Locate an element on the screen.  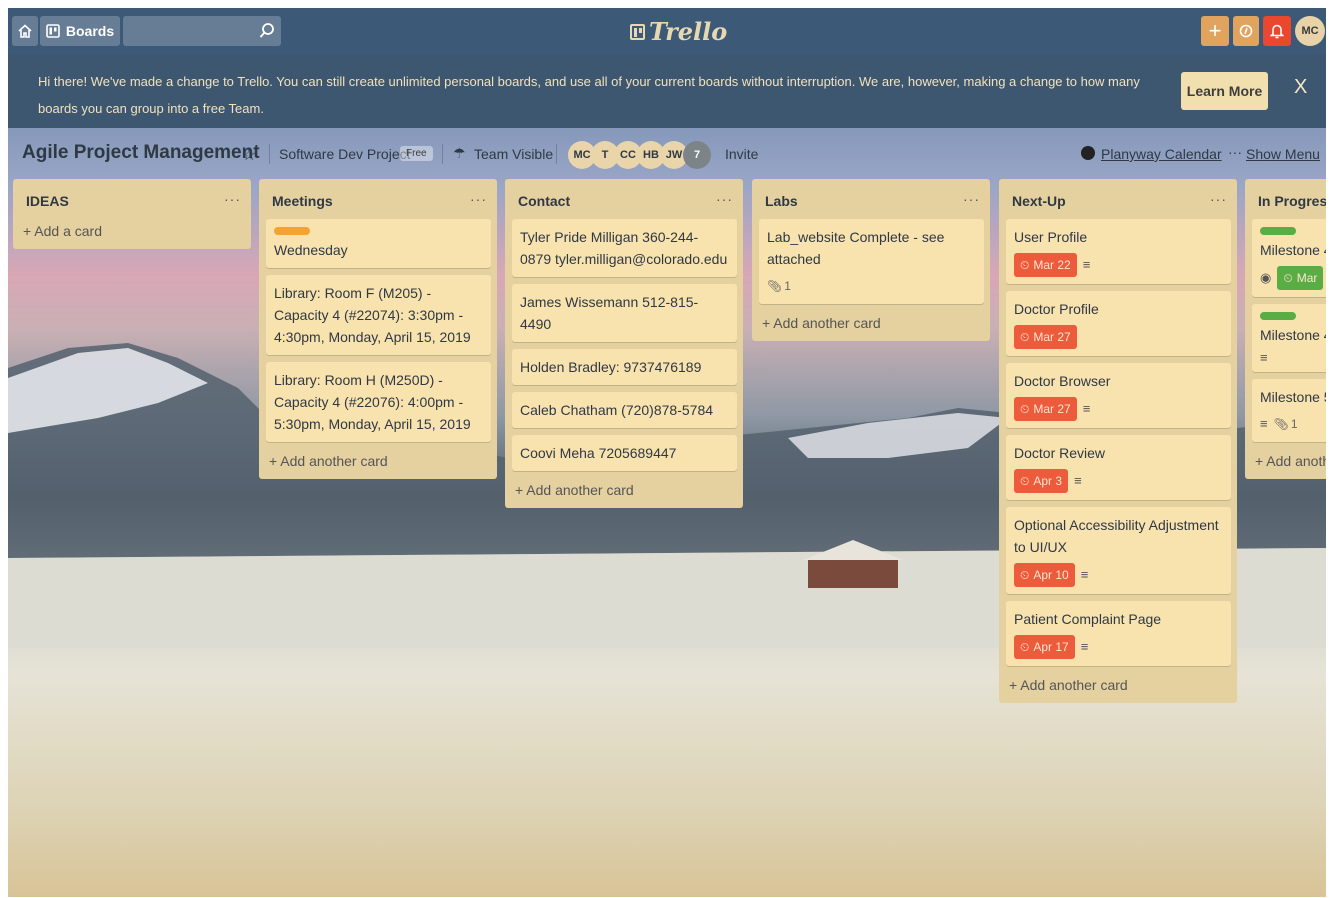
due-date-badge: ⏲︎ Apr 3 is located at coordinates (1041, 481).